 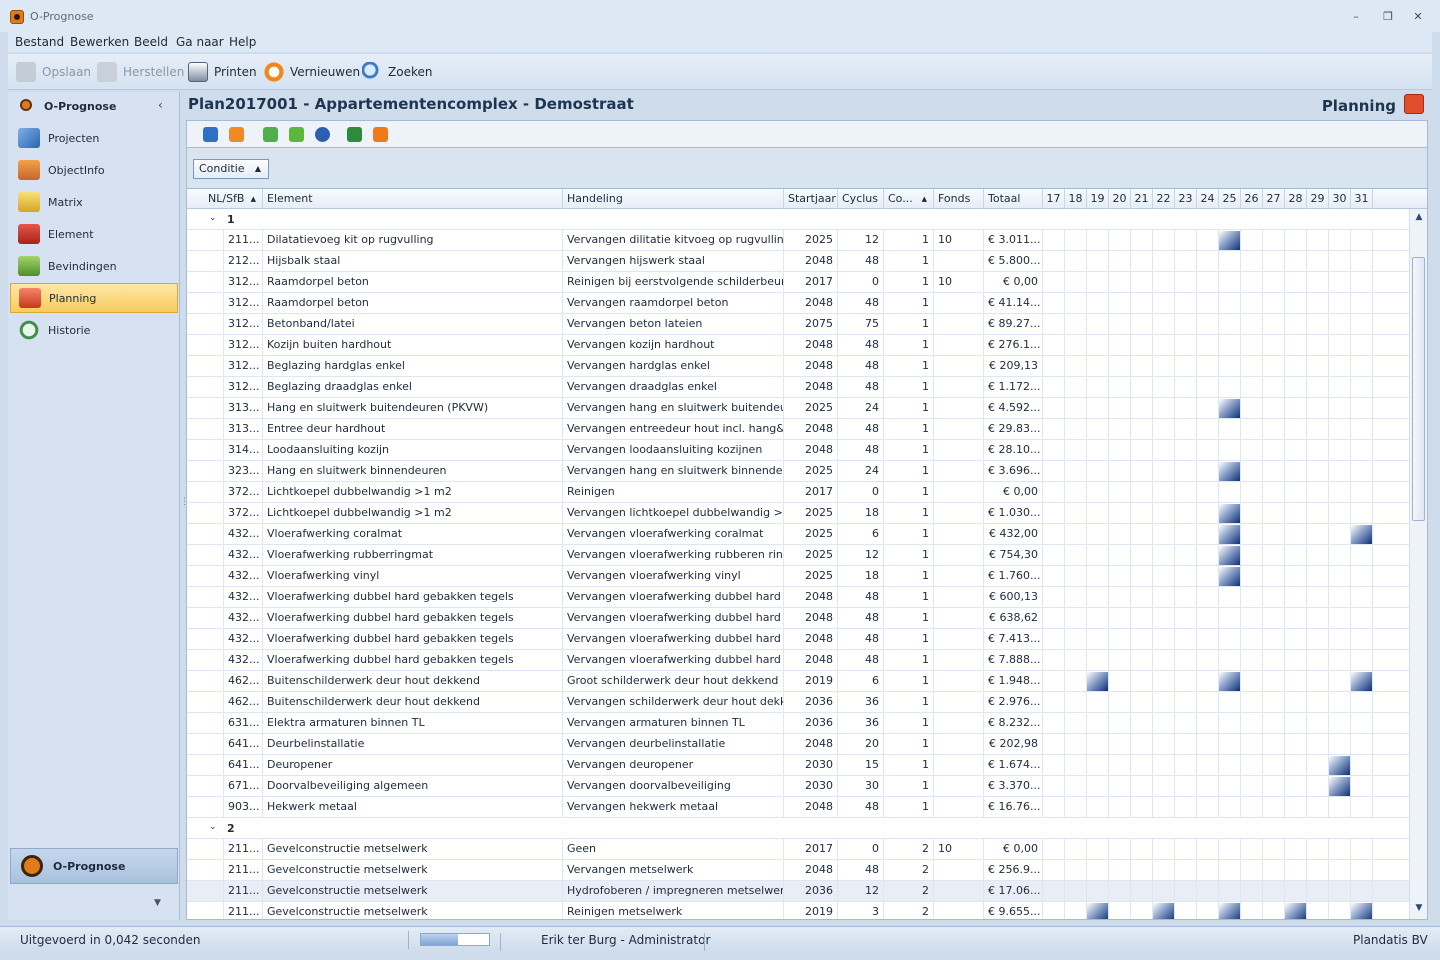 I want to click on cell-startjaar: 2048, so click(x=811, y=870).